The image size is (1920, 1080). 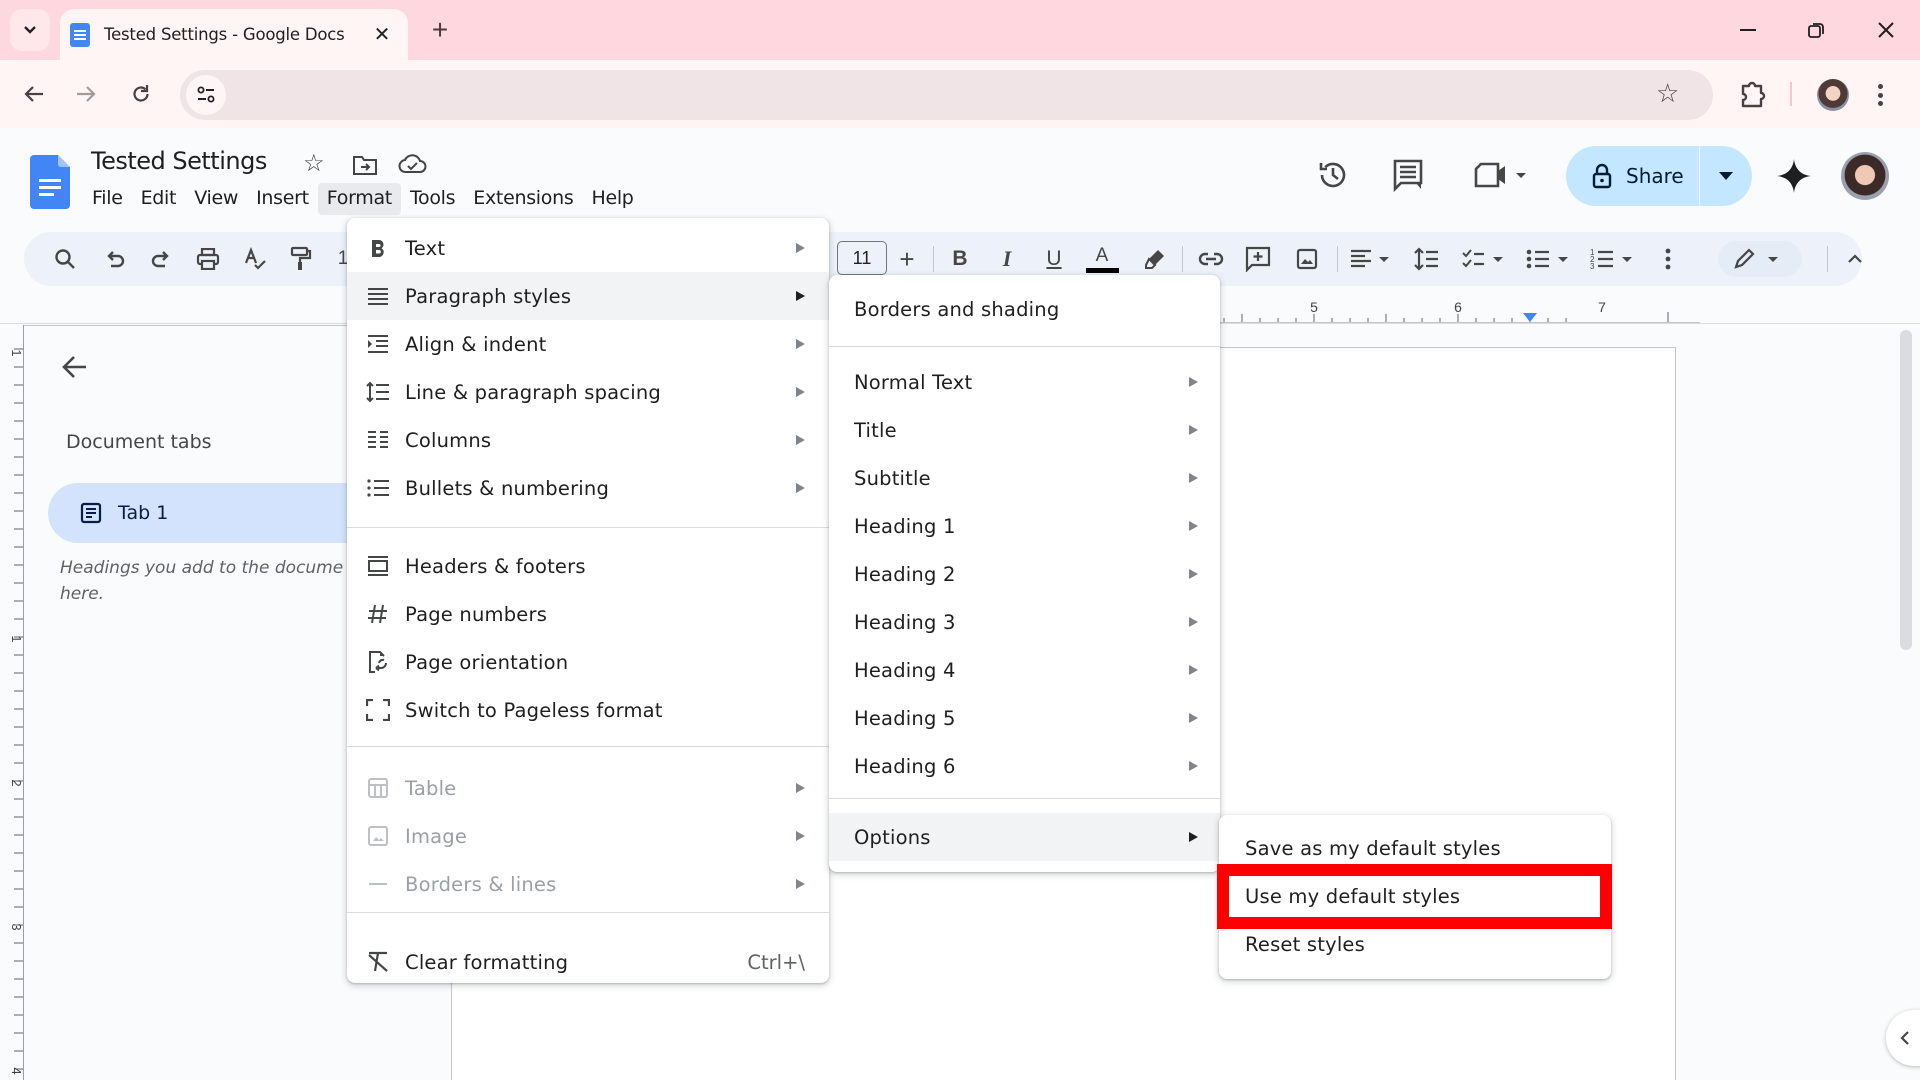 What do you see at coordinates (1502, 175) in the screenshot?
I see `meet-button` at bounding box center [1502, 175].